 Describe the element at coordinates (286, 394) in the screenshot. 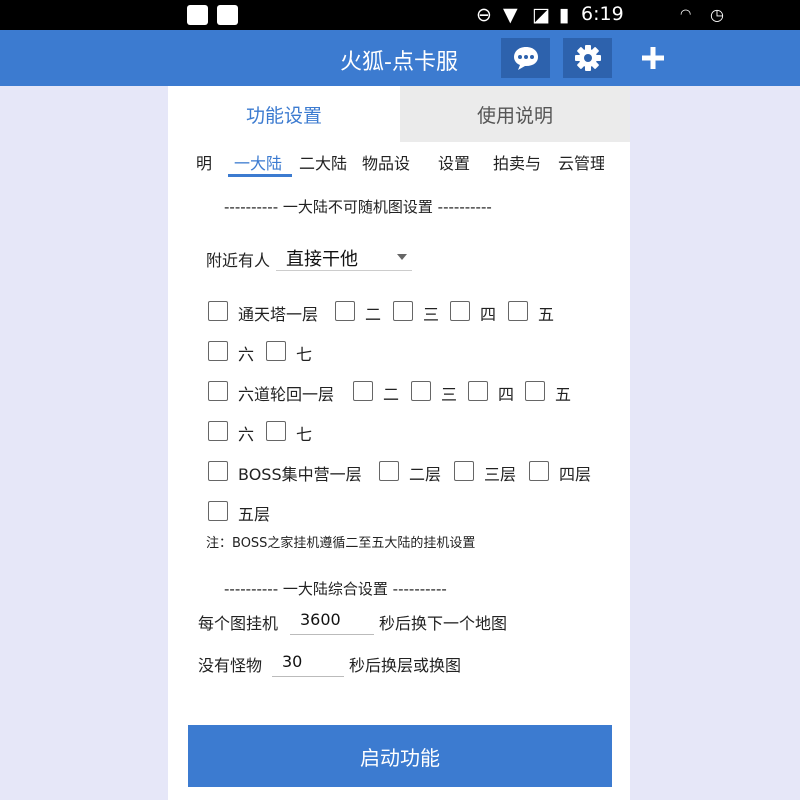

I see `samsara-floor-1-label: 六道轮回一层` at that location.